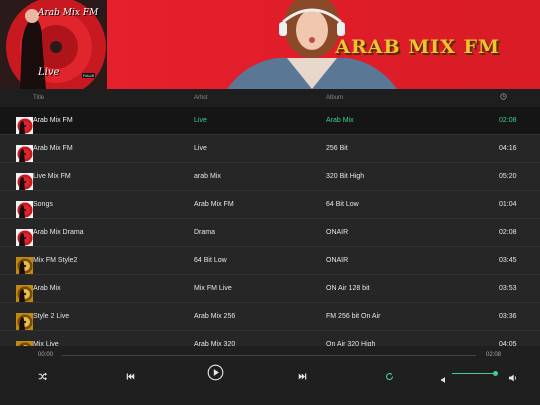 The height and width of the screenshot is (405, 540). I want to click on cover-subtitle: Live, so click(49, 72).